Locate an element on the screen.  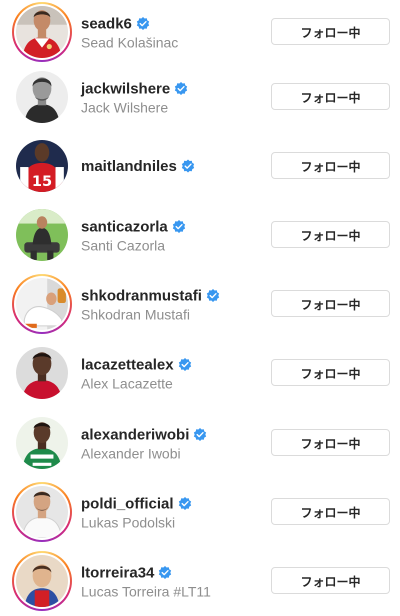
username: jackwilshere is located at coordinates (125, 88).